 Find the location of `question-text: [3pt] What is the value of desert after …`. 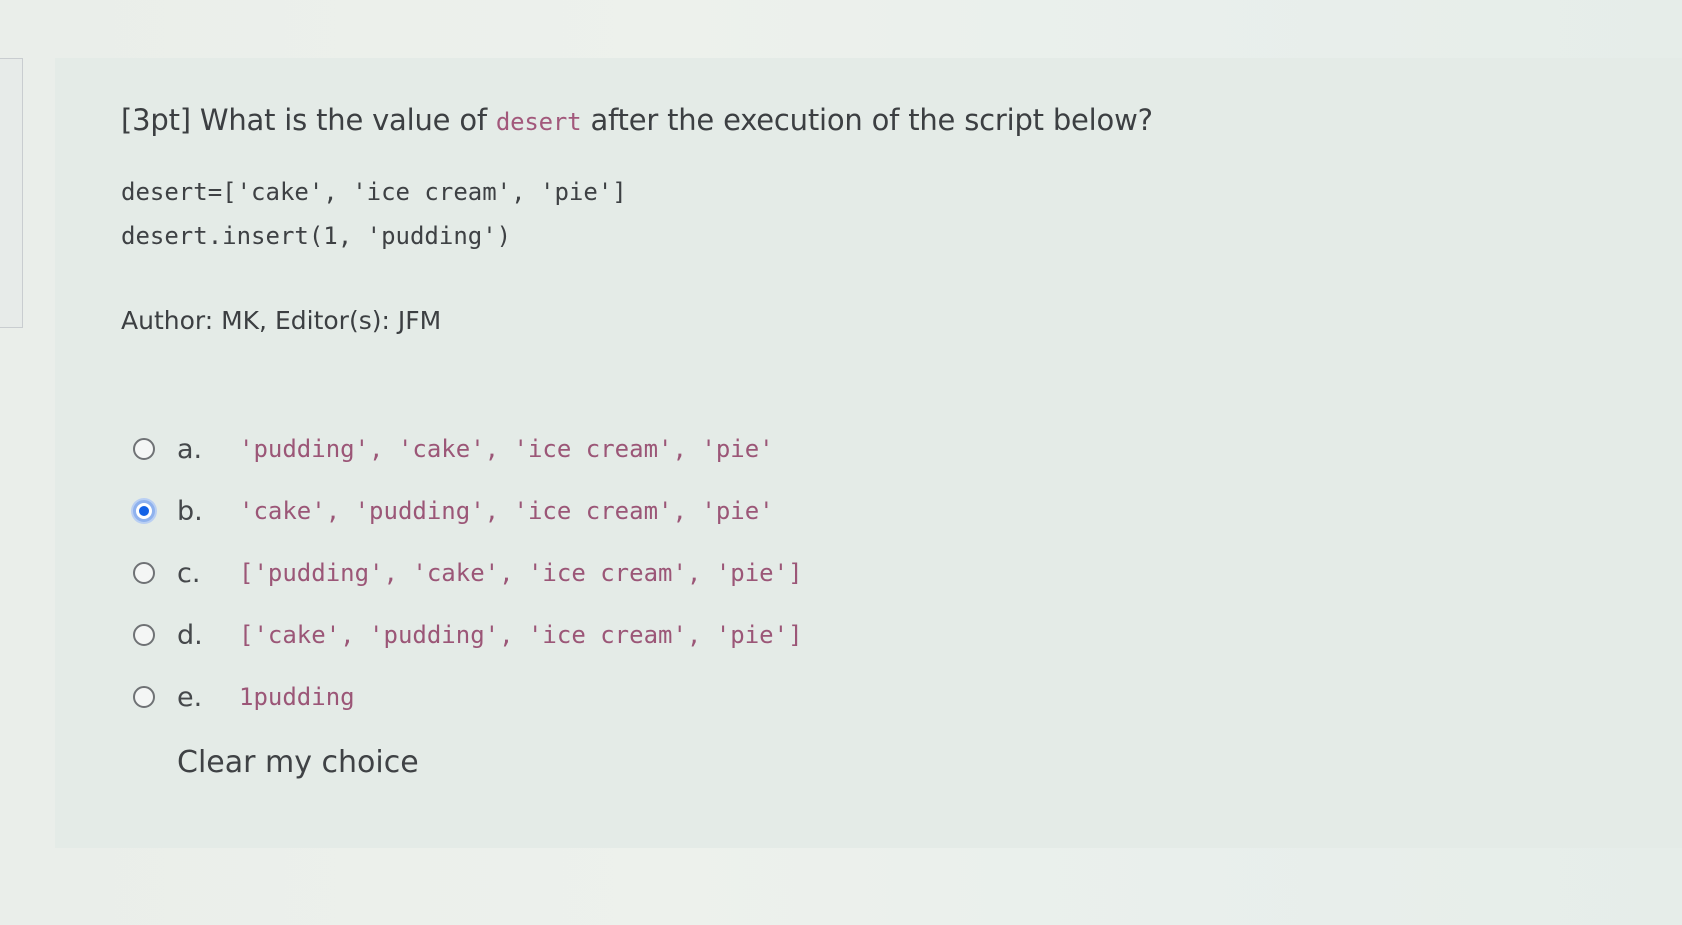

question-text: [3pt] What is the value of desert after … is located at coordinates (637, 120).